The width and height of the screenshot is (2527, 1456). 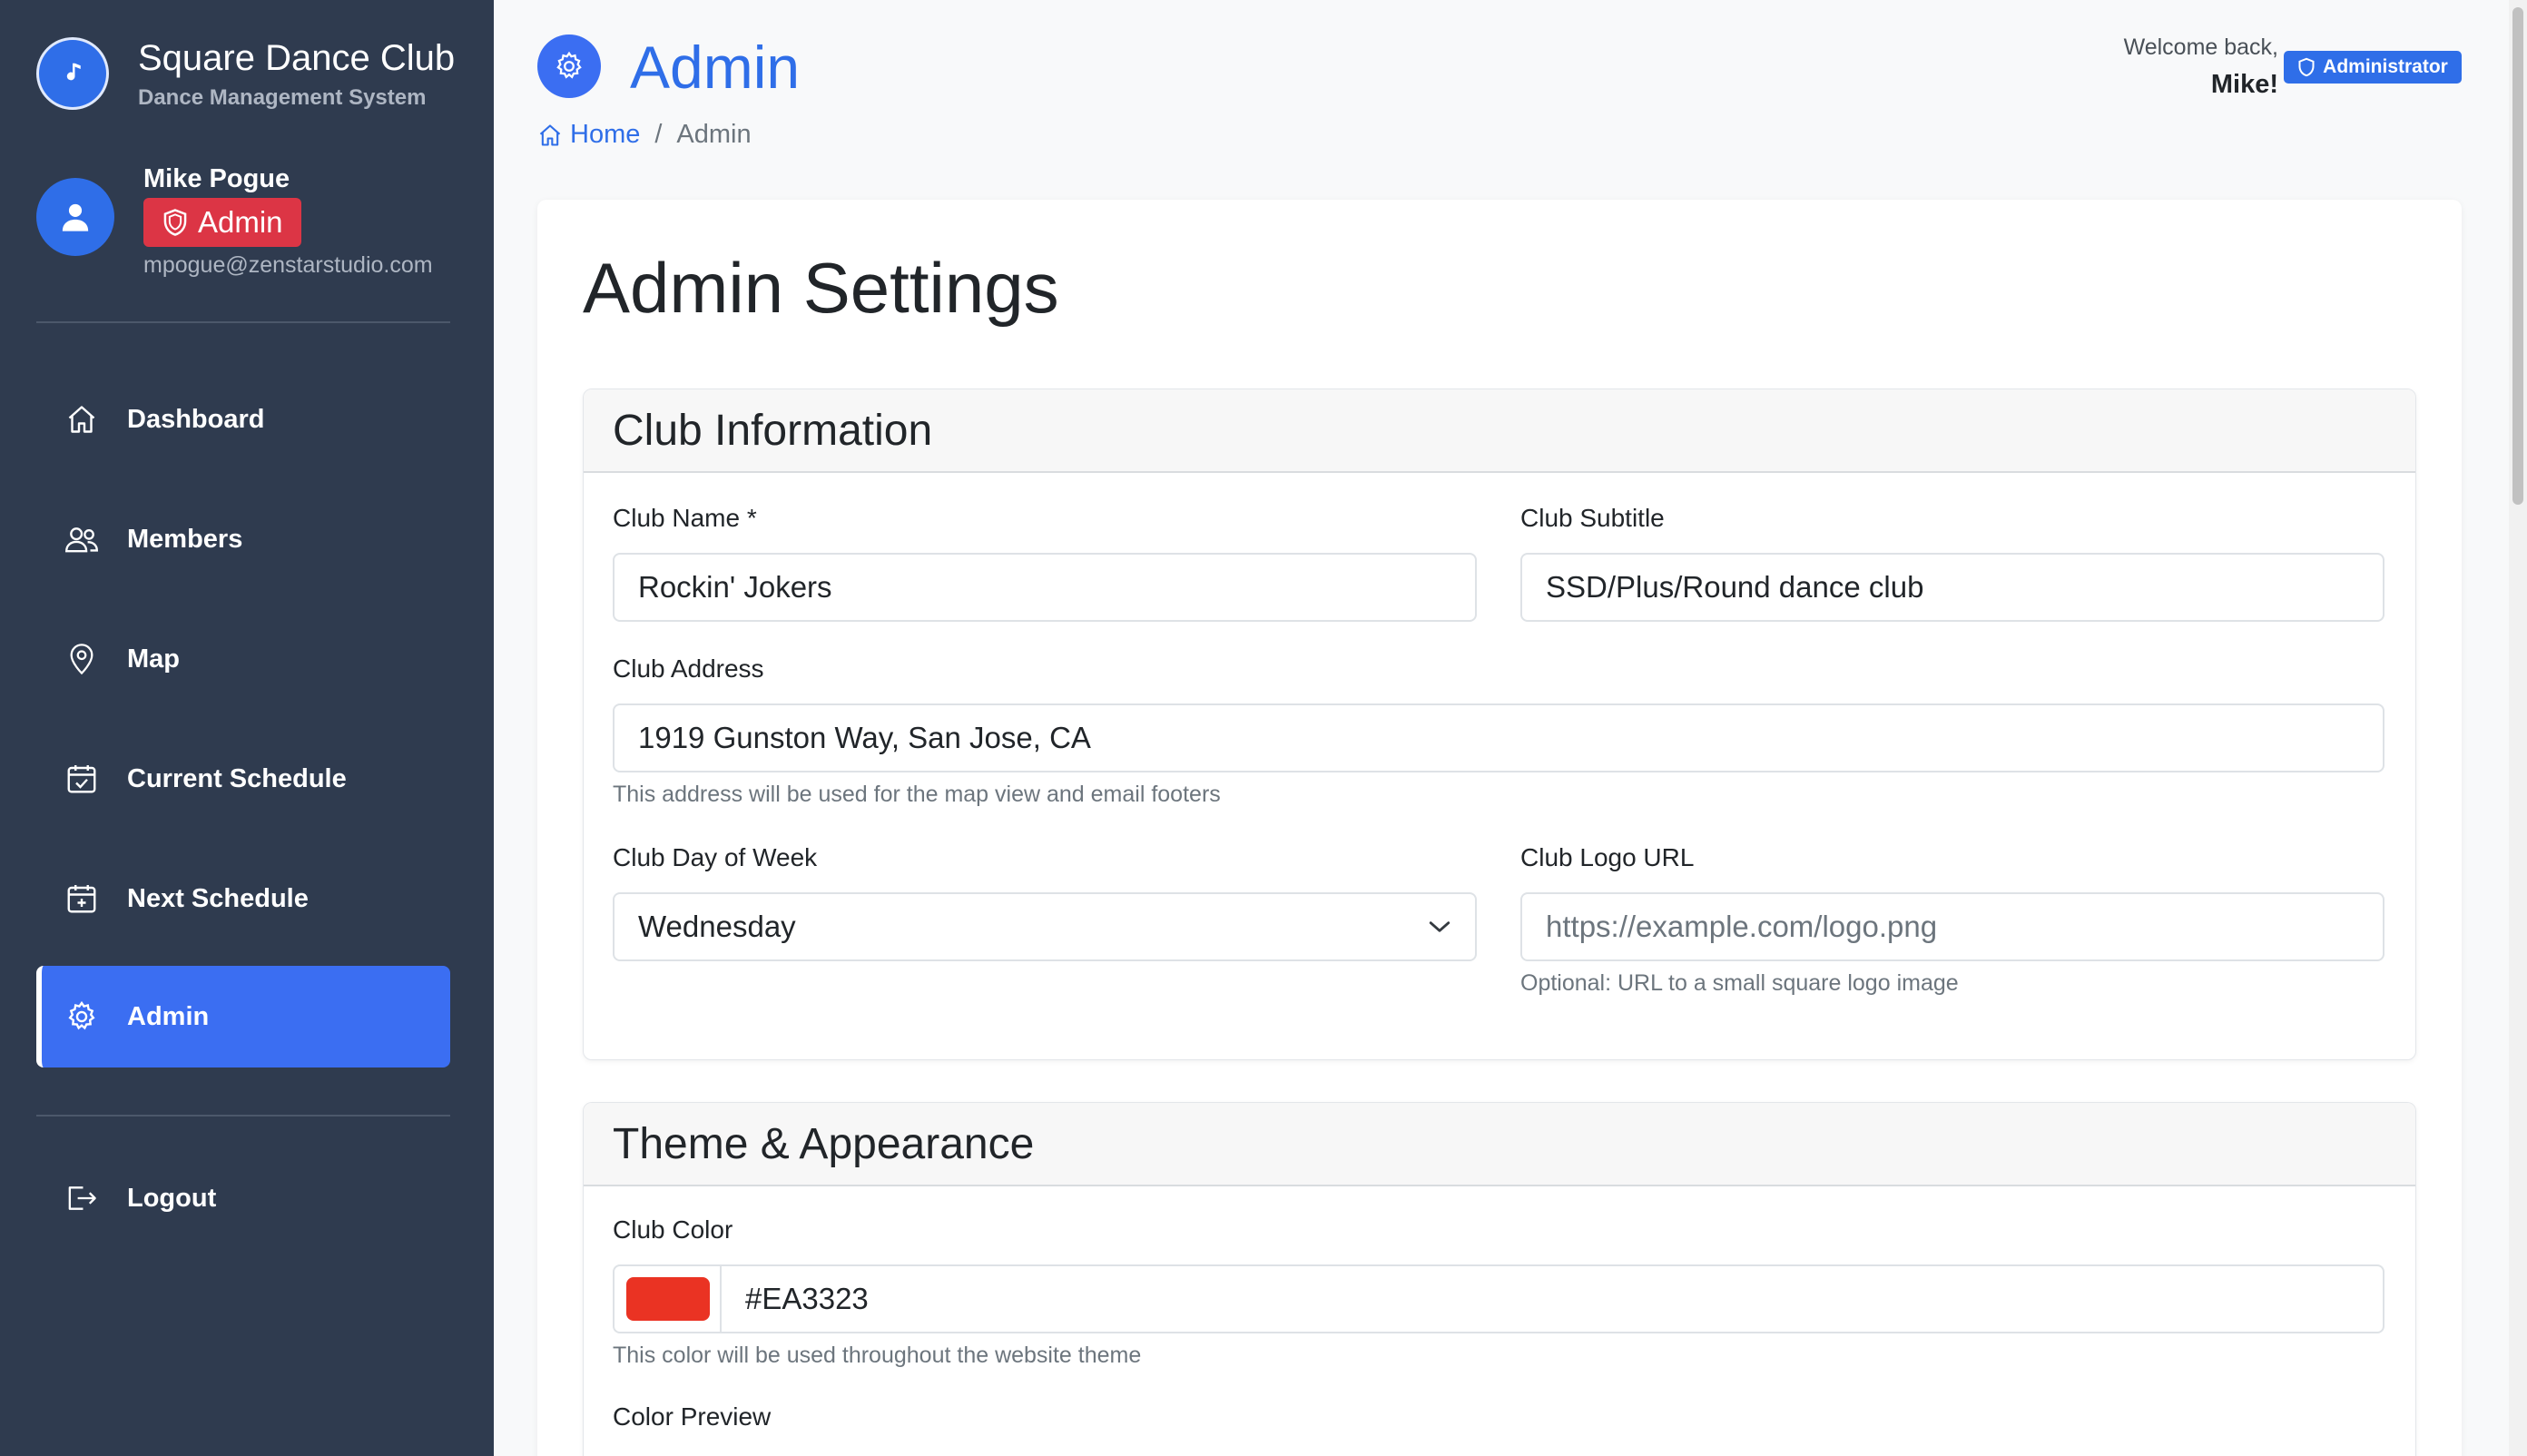 What do you see at coordinates (1499, 1144) in the screenshot?
I see `section-header: Theme & Appearance` at bounding box center [1499, 1144].